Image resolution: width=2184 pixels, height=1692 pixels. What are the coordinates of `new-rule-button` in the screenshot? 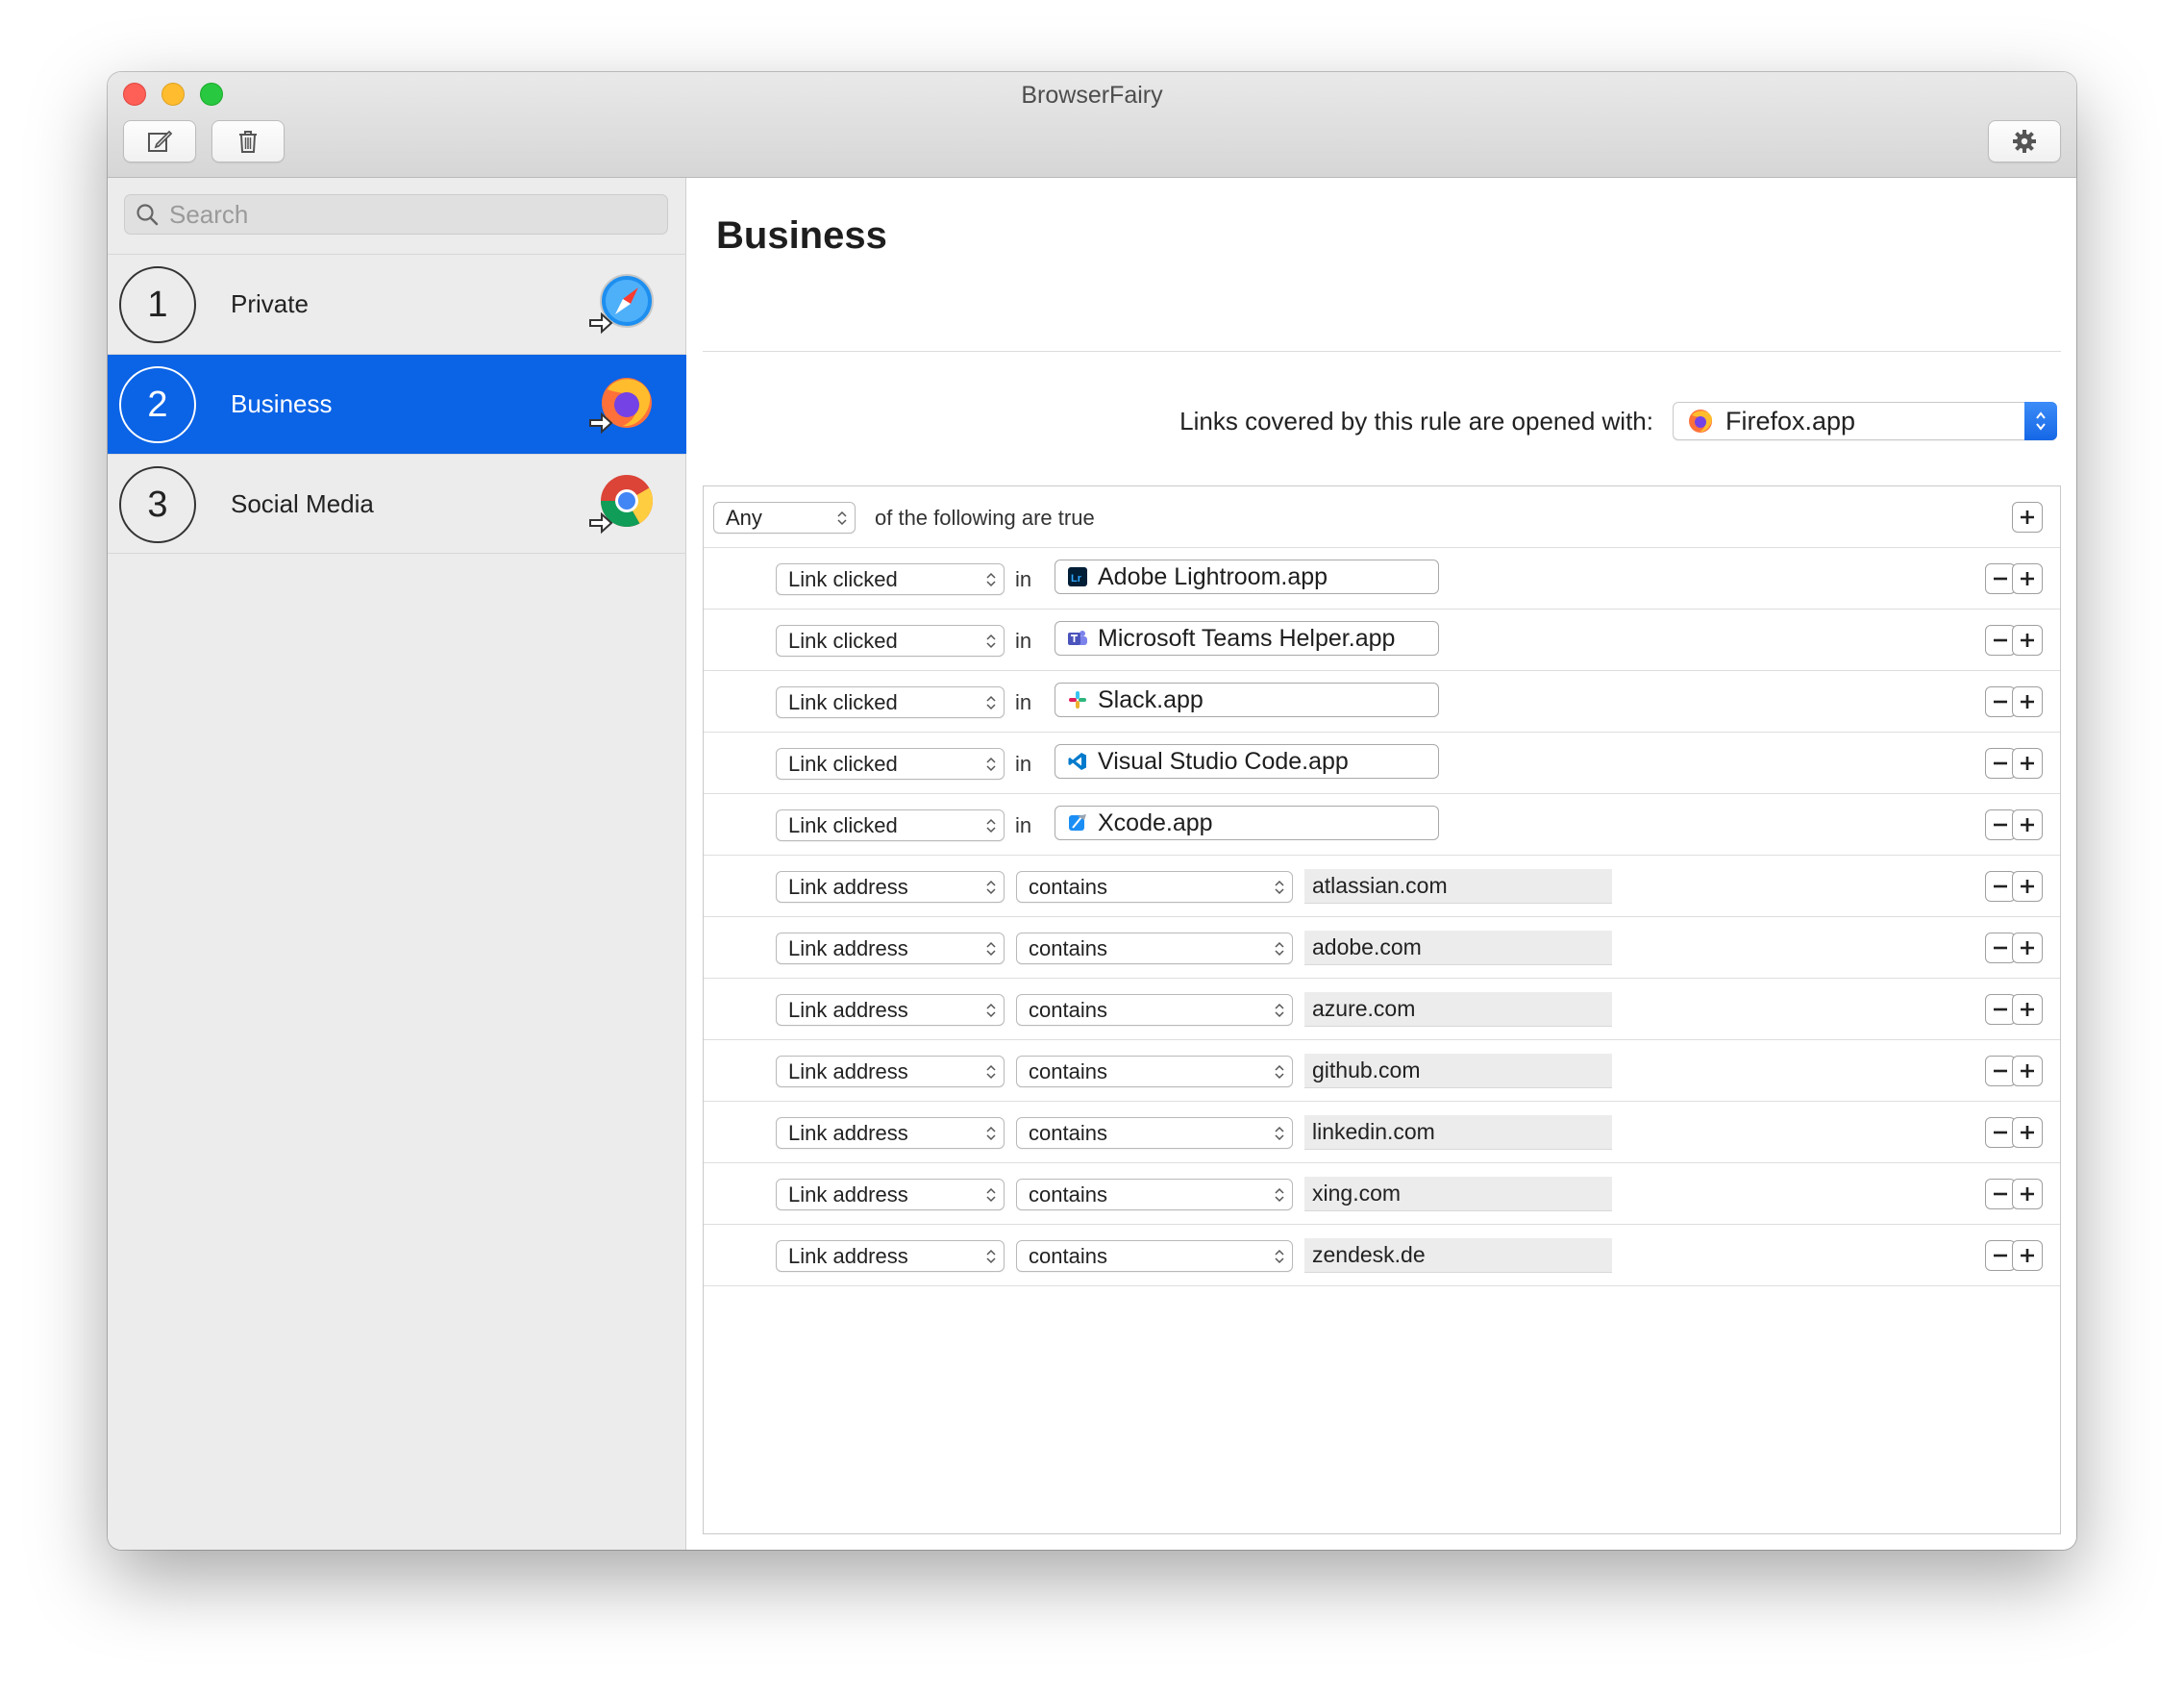 It's located at (160, 141).